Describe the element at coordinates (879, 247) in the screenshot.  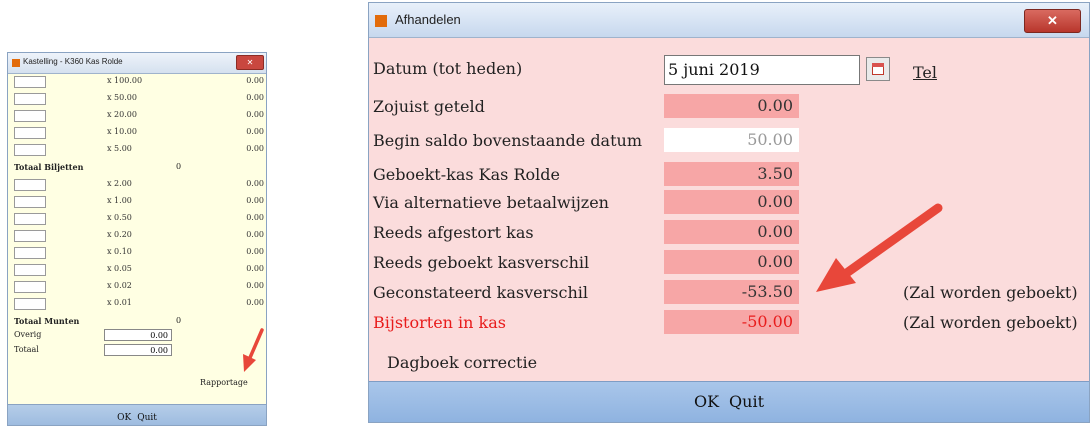
I see `highlight-arrow-large` at that location.